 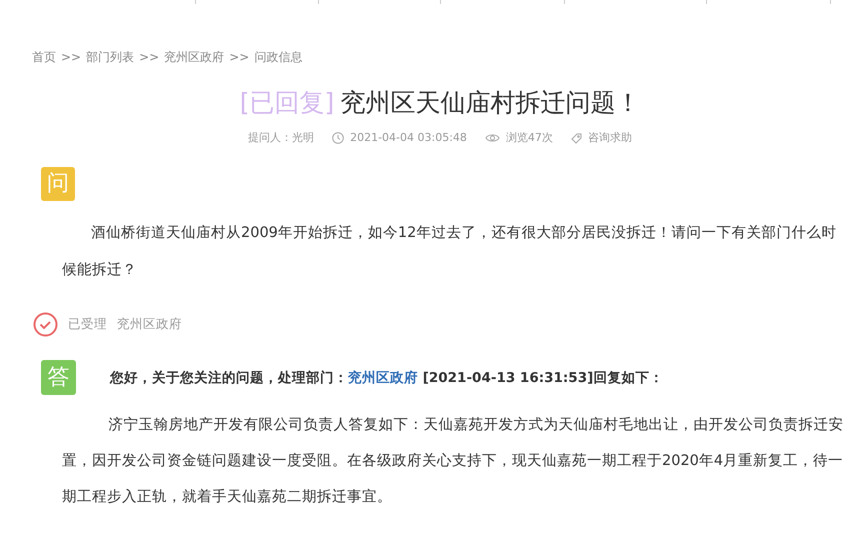 I want to click on page-title: 兖州区天仙庙村拆迁问题！, so click(x=490, y=103).